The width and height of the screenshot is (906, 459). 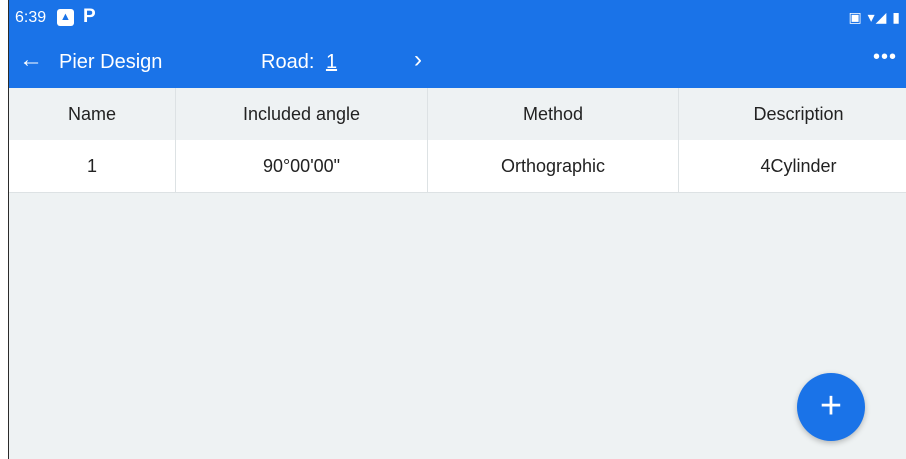 What do you see at coordinates (418, 60) in the screenshot?
I see `chevron-right-icon: ›` at bounding box center [418, 60].